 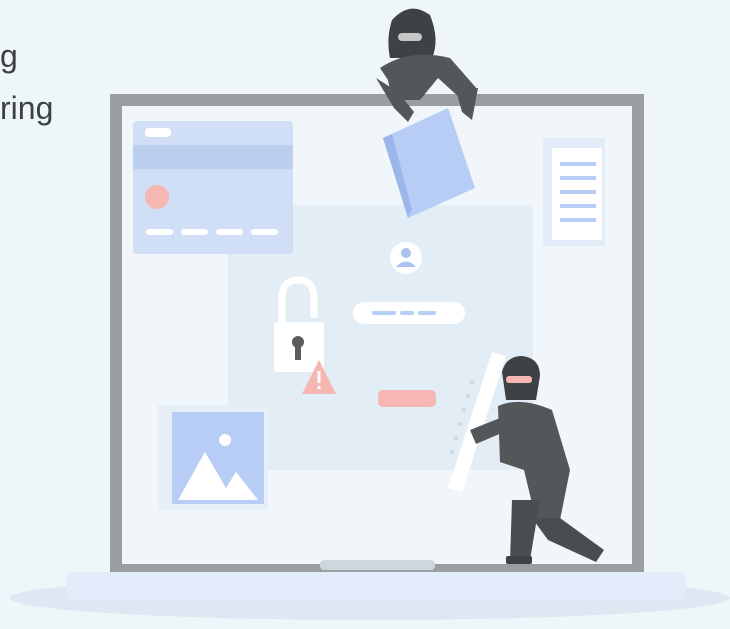 I want to click on user-avatar-icon, so click(x=406, y=258).